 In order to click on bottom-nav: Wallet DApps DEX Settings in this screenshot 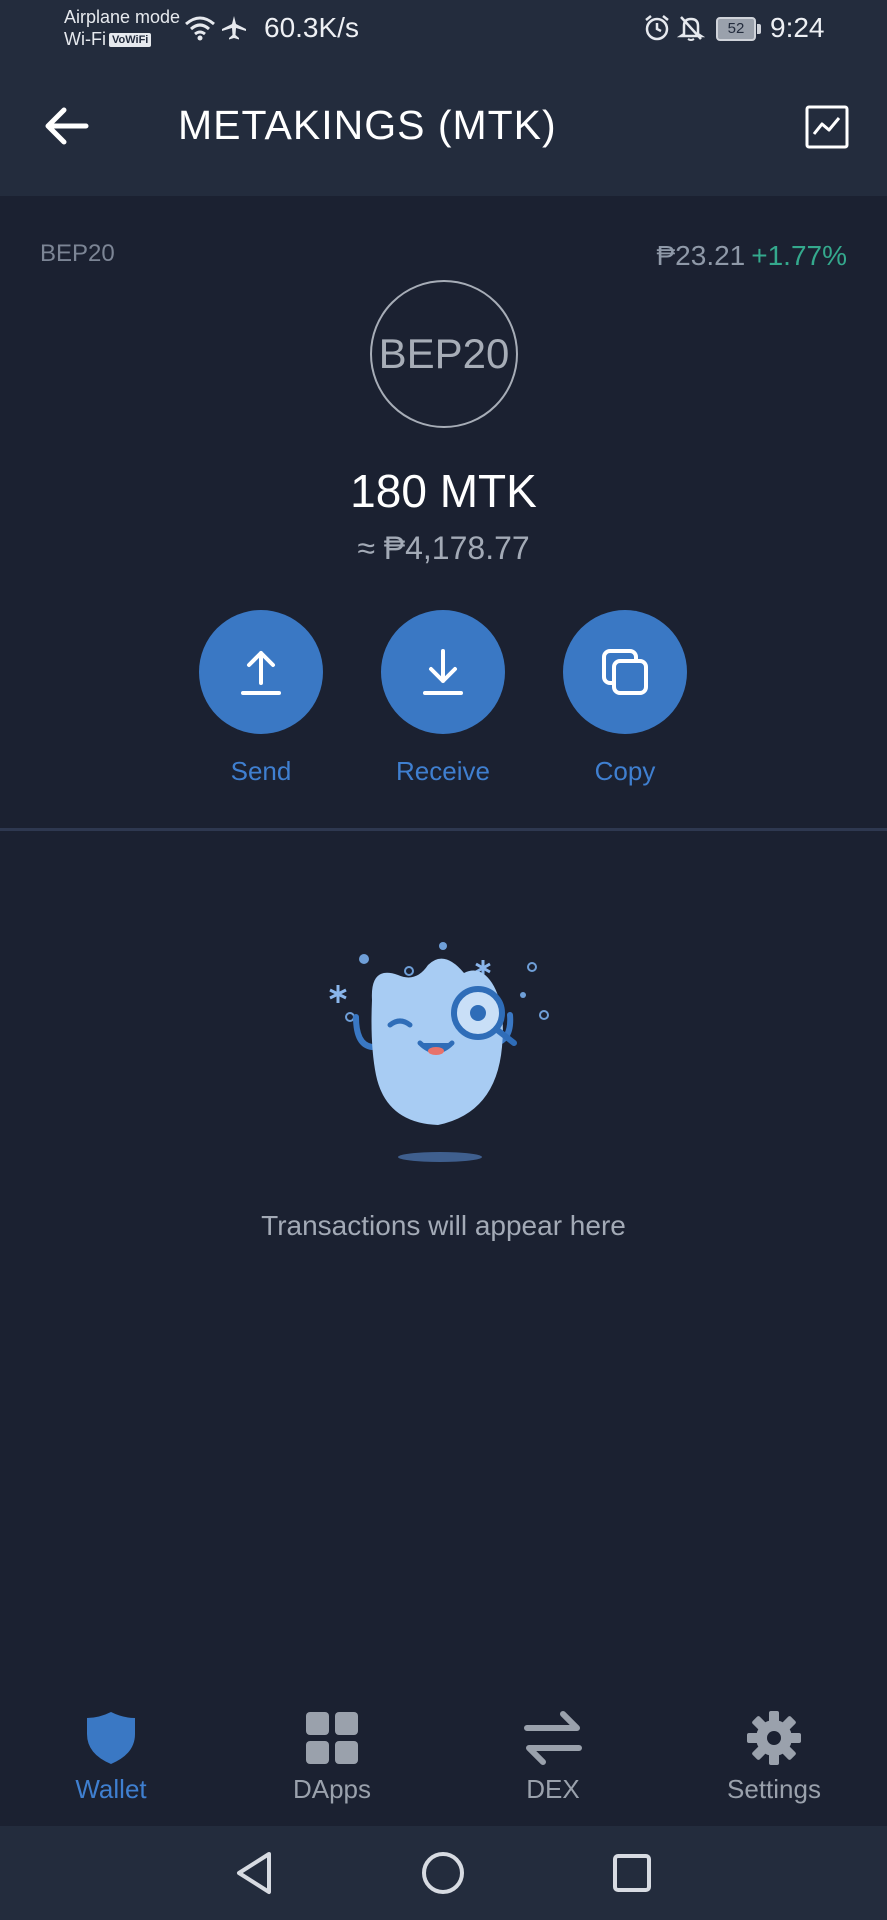, I will do `click(443, 1753)`.